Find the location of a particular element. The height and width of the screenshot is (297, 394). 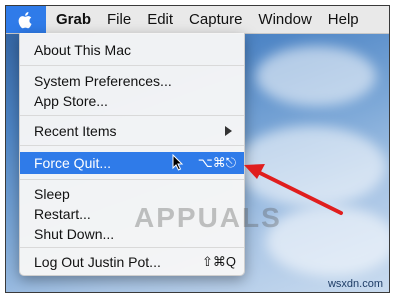

watermark-logo: APPUALS is located at coordinates (208, 217).